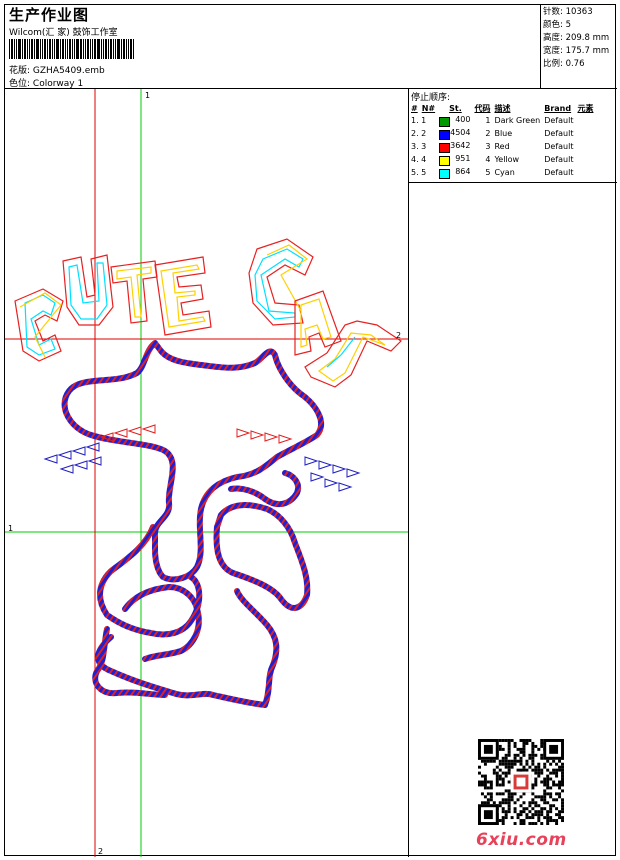 The height and width of the screenshot is (860, 620). I want to click on stitch-value: 400, so click(463, 119).